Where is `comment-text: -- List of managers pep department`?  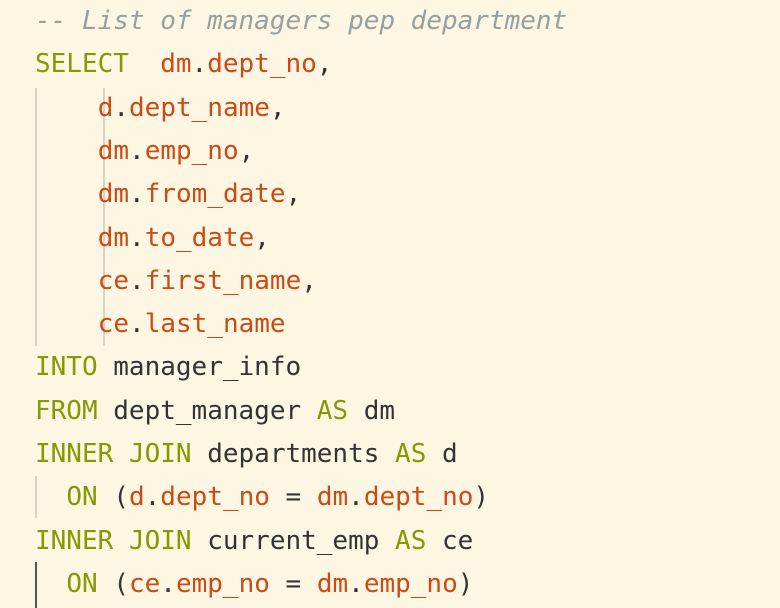 comment-text: -- List of managers pep department is located at coordinates (301, 21).